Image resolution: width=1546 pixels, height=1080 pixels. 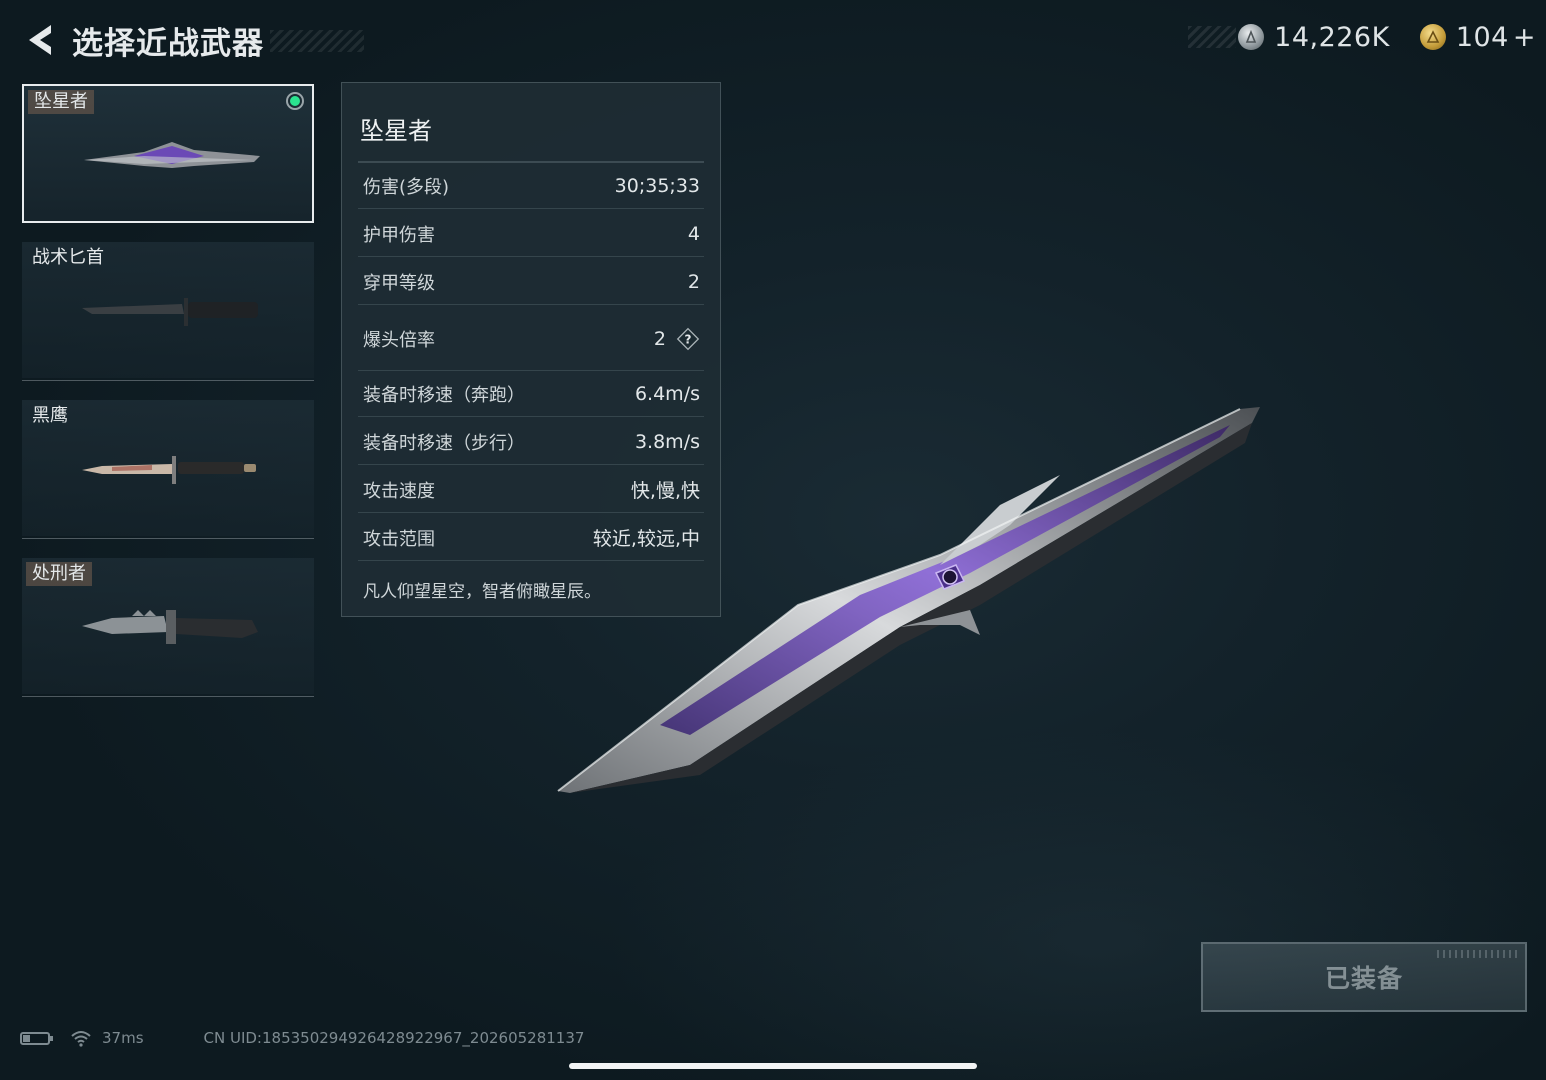 I want to click on currency-bar: 14,226K 104 +, so click(x=1362, y=37).